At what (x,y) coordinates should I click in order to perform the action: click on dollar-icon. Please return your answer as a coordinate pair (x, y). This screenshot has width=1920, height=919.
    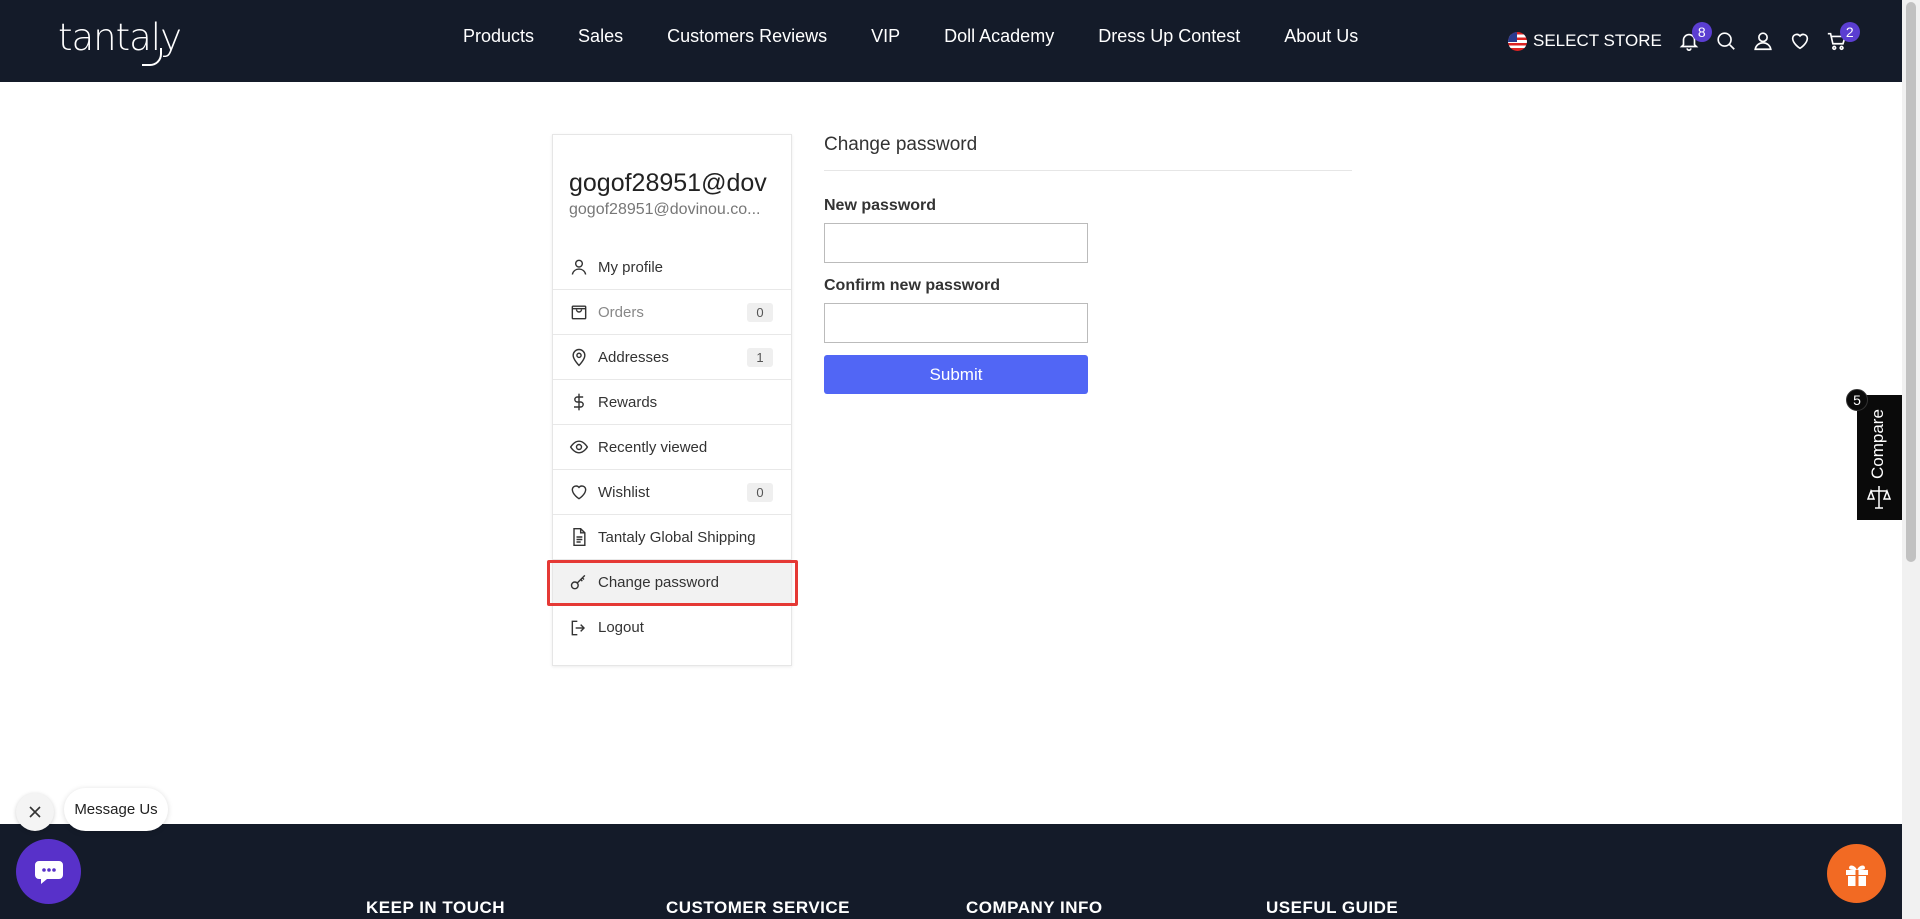
    Looking at the image, I should click on (579, 402).